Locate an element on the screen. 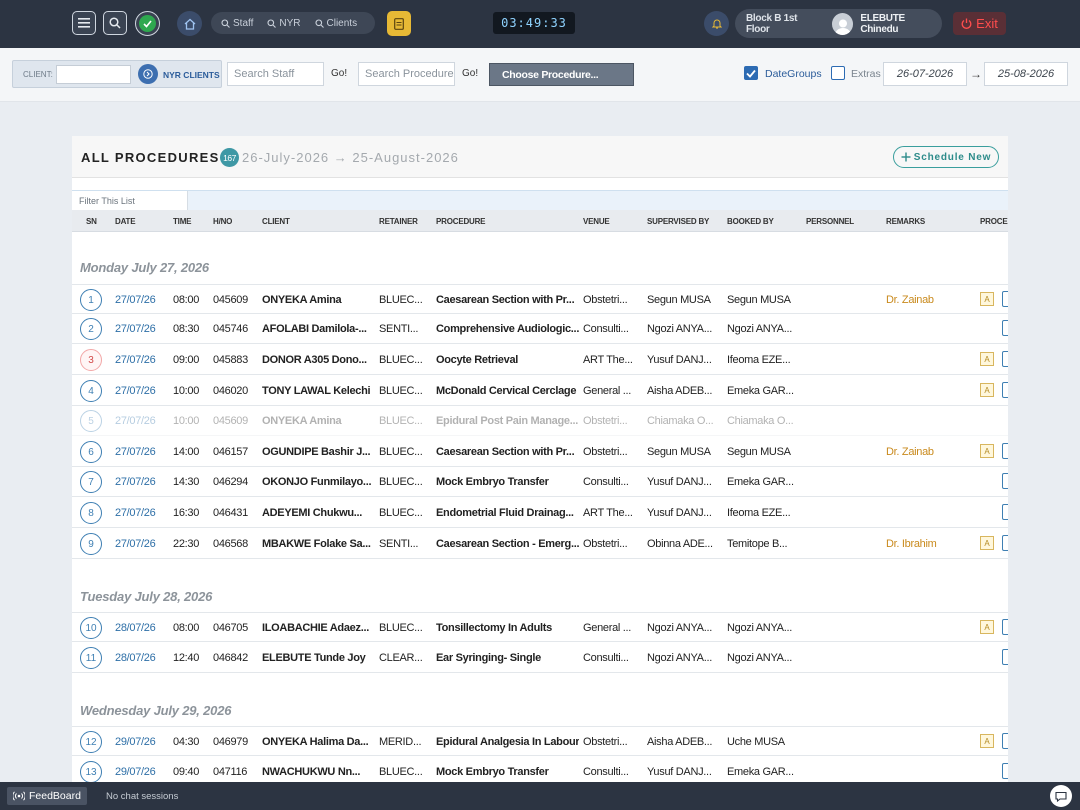 The width and height of the screenshot is (1080, 810). quick-search-clients: Clients is located at coordinates (335, 23).